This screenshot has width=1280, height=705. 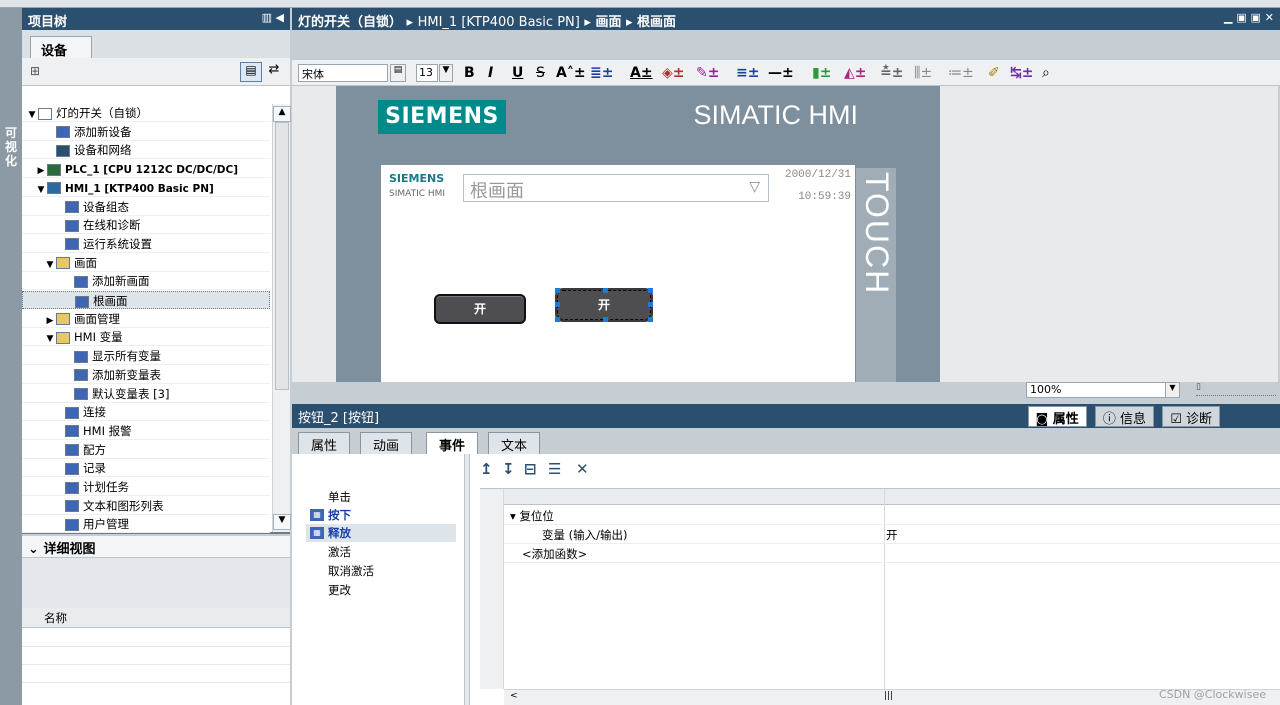 I want to click on tree-item: 配方, so click(x=146, y=450).